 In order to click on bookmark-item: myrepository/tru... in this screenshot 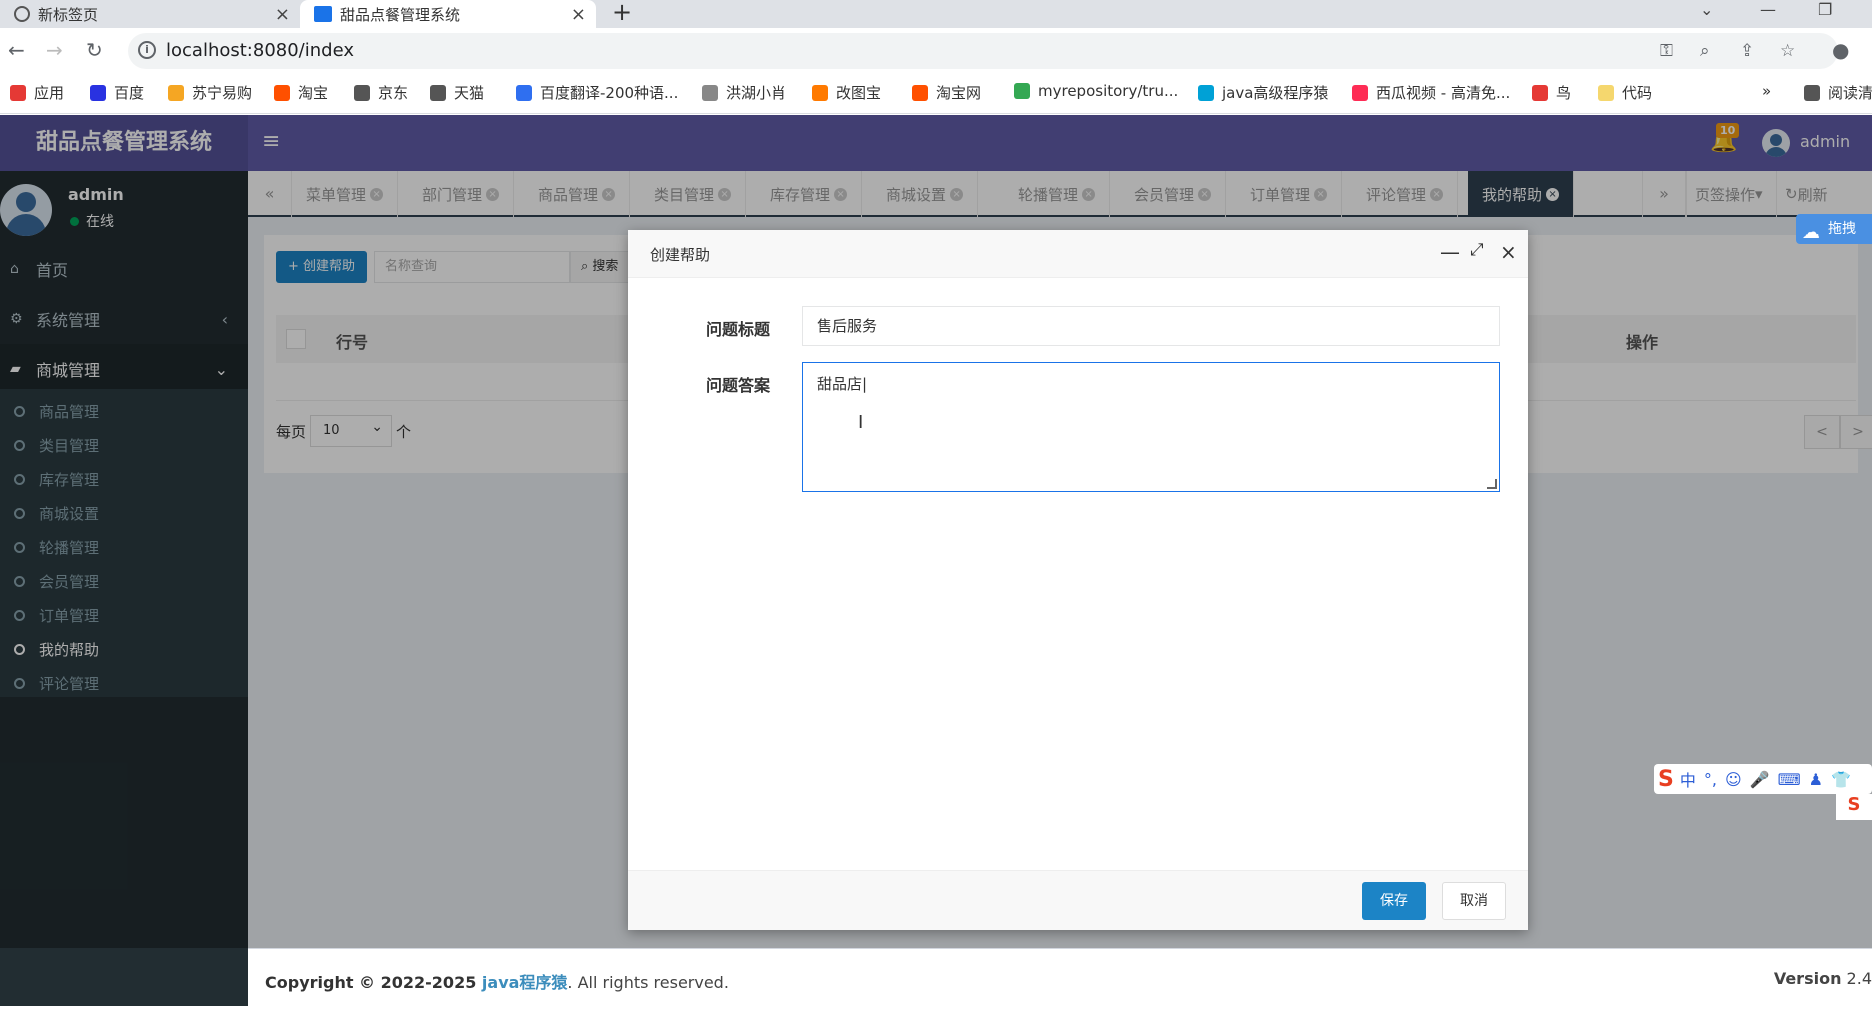, I will do `click(1096, 91)`.